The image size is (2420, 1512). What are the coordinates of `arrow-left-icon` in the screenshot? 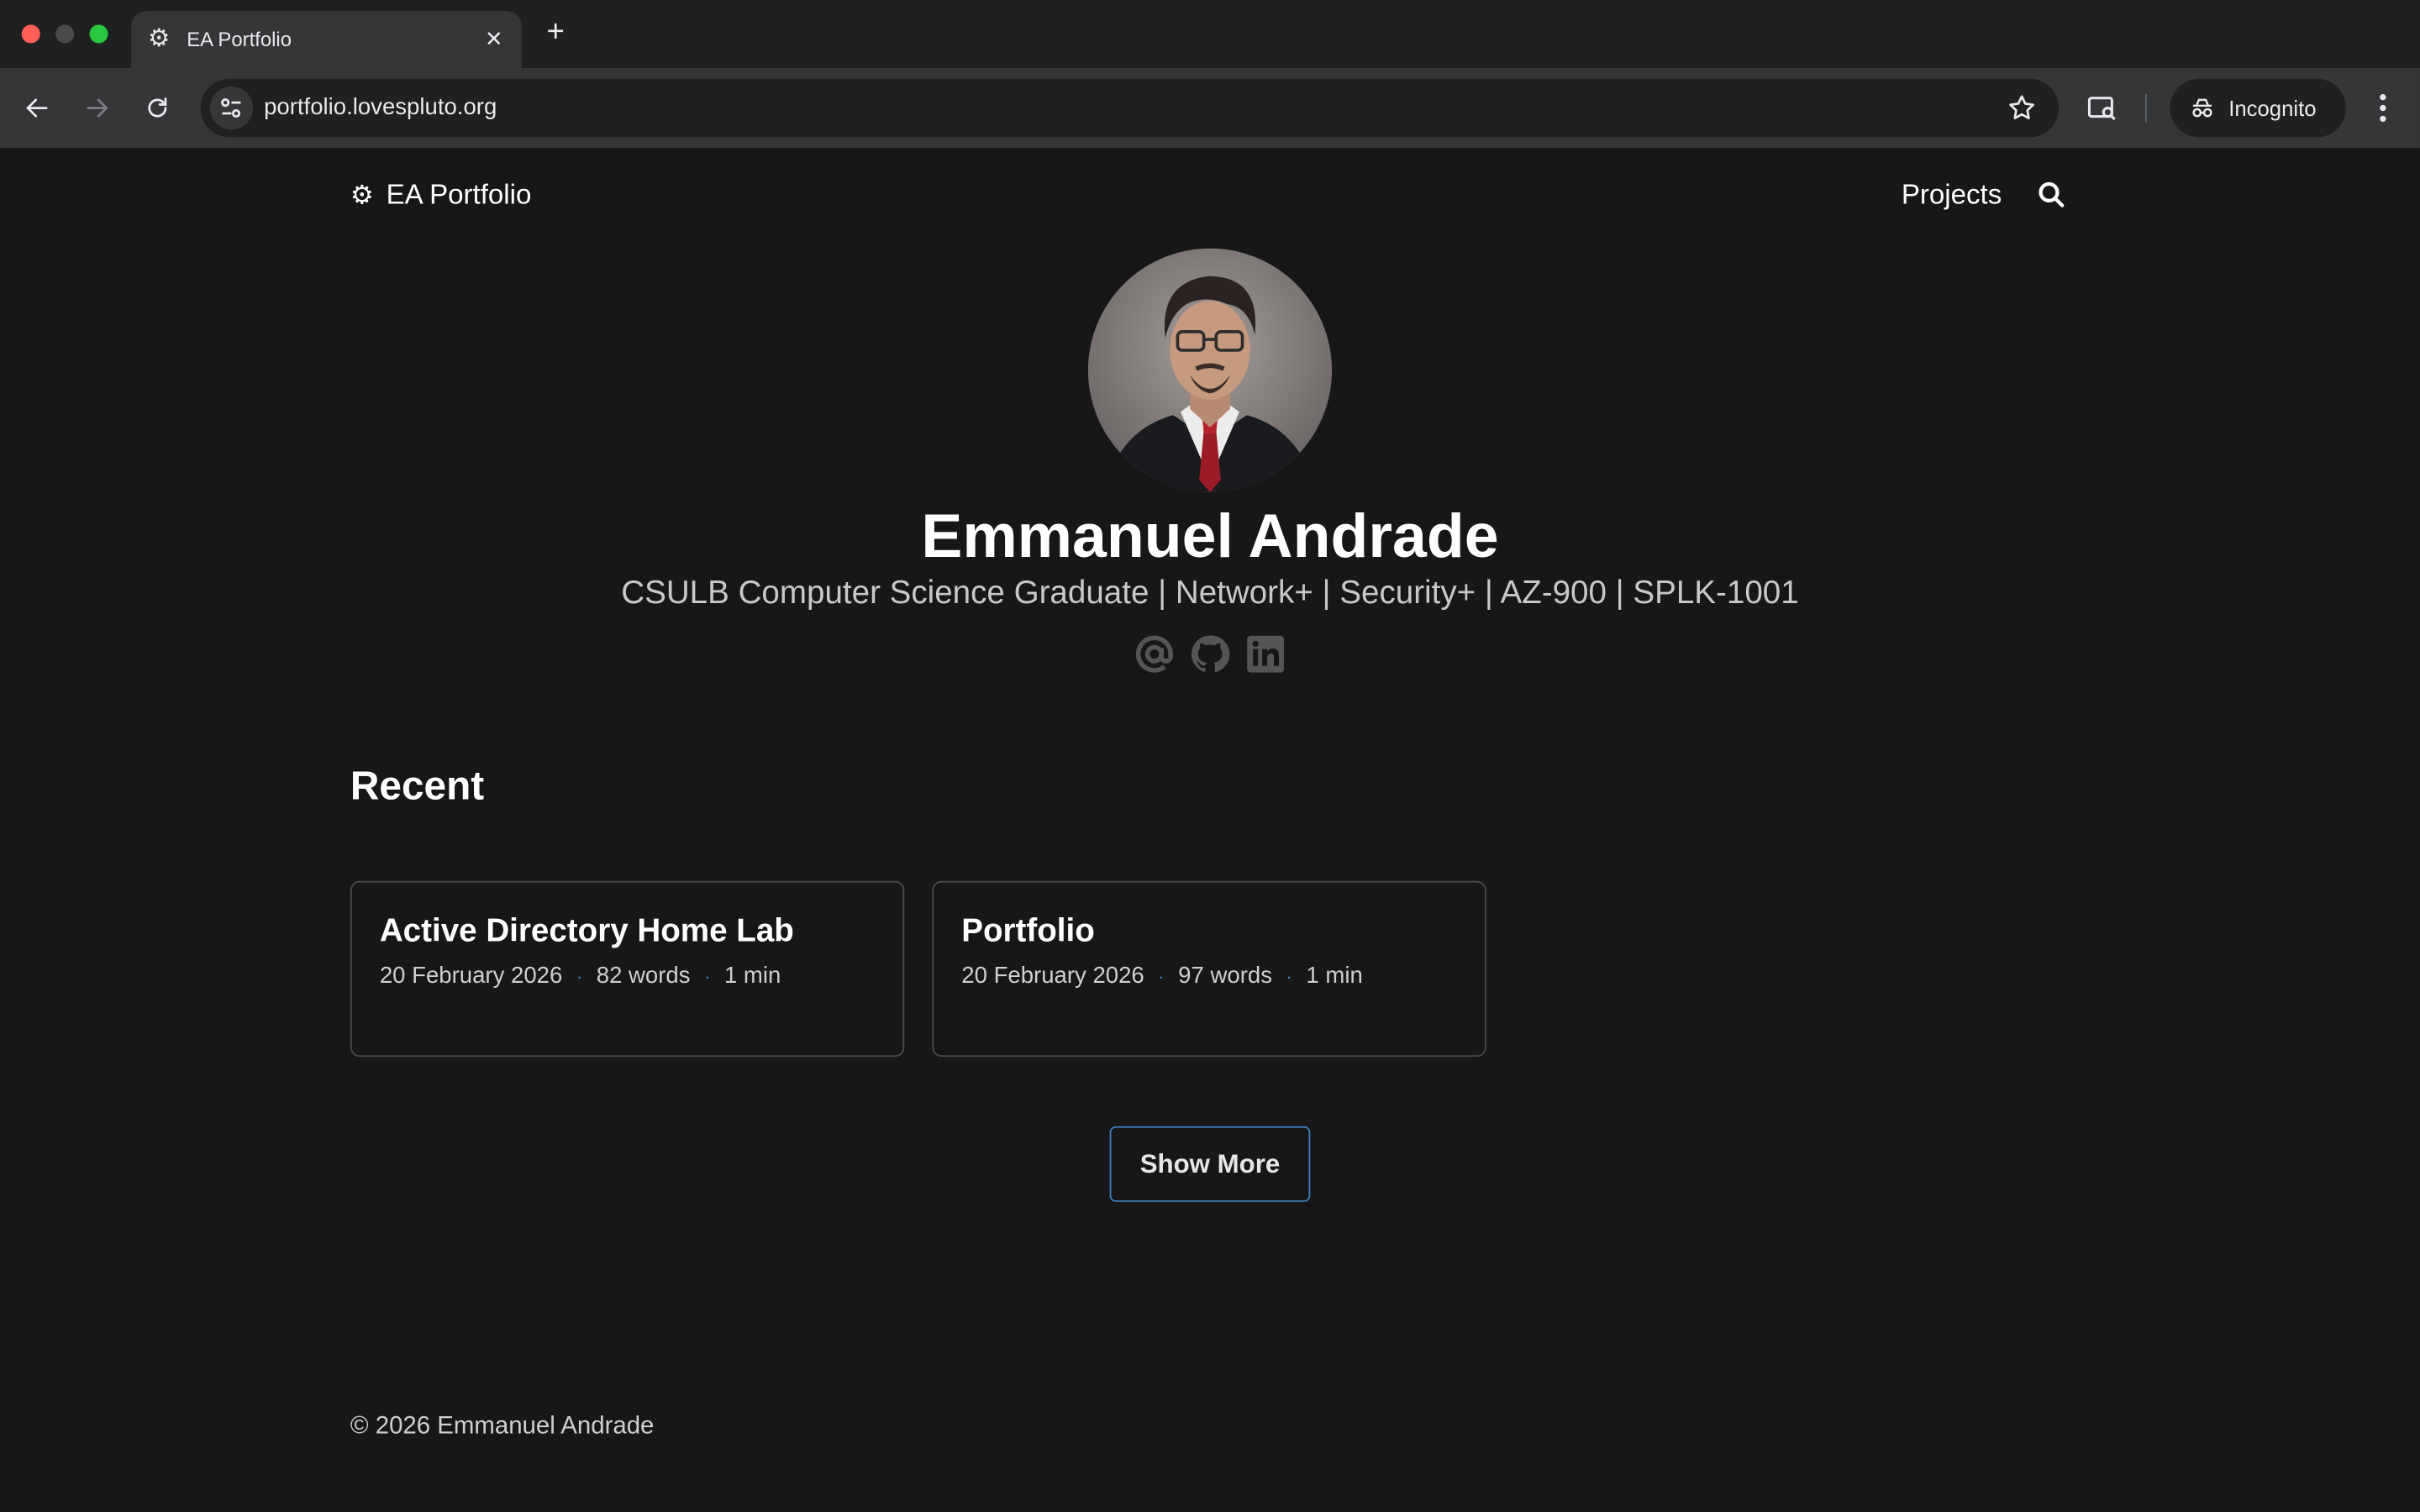 It's located at (37, 108).